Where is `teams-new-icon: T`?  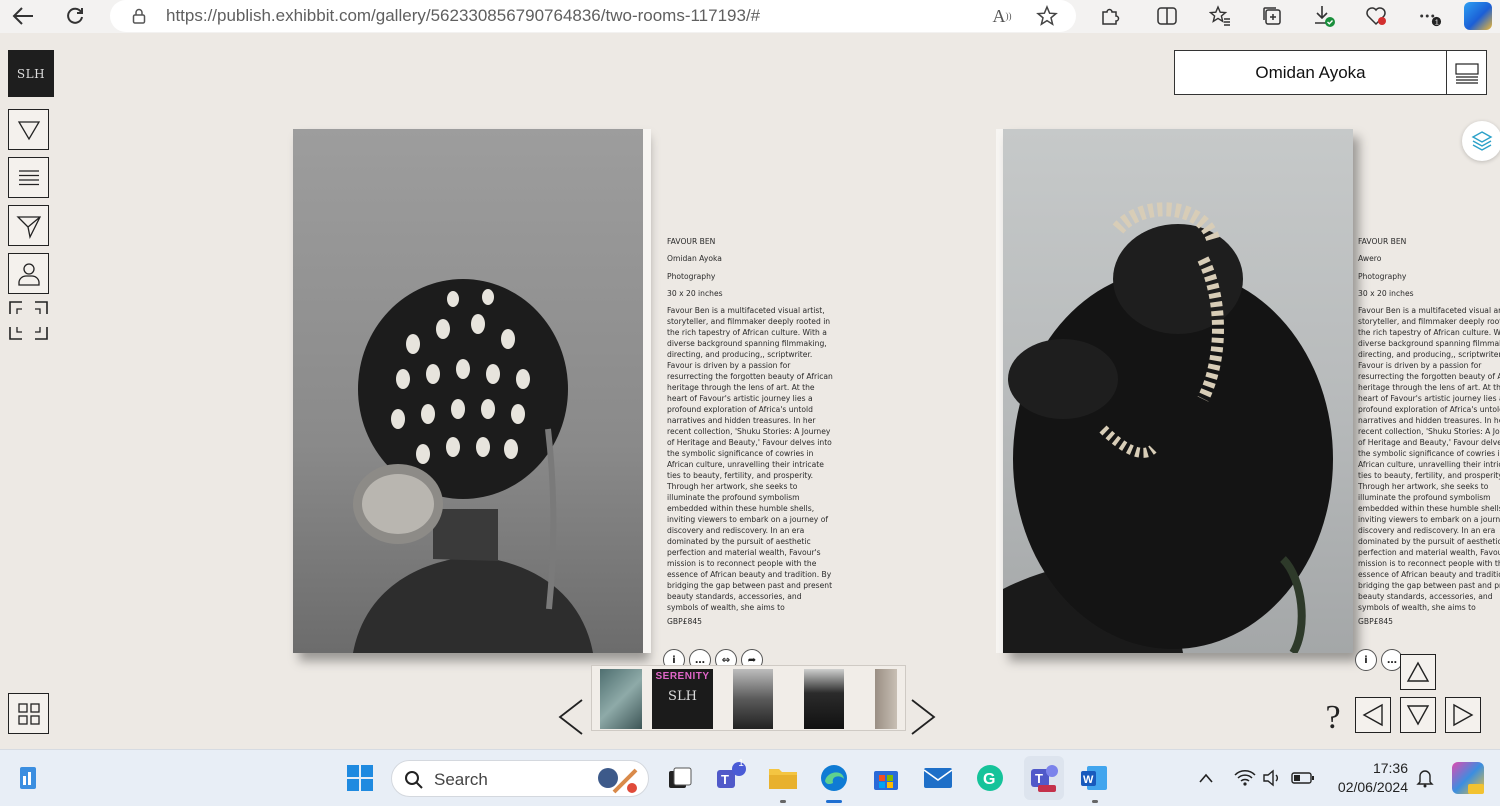 teams-new-icon: T is located at coordinates (1044, 778).